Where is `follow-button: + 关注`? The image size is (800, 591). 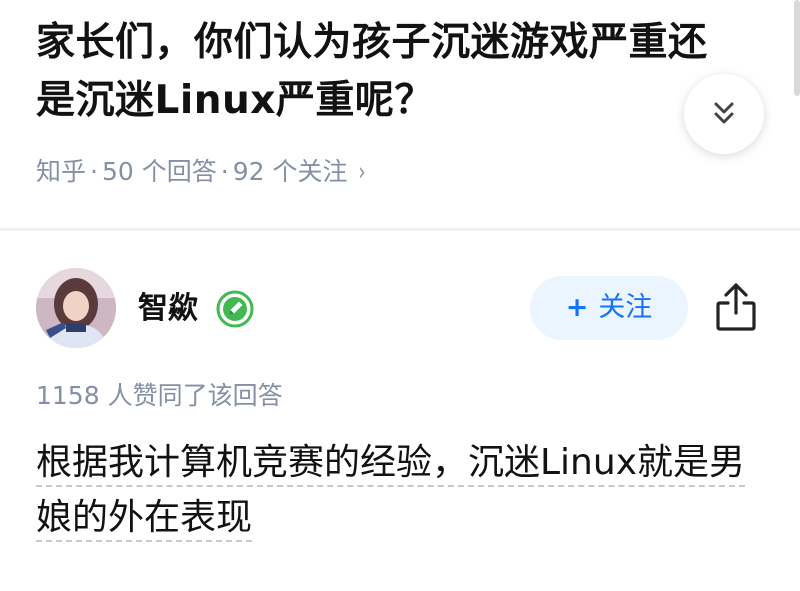
follow-button: + 关注 is located at coordinates (609, 308).